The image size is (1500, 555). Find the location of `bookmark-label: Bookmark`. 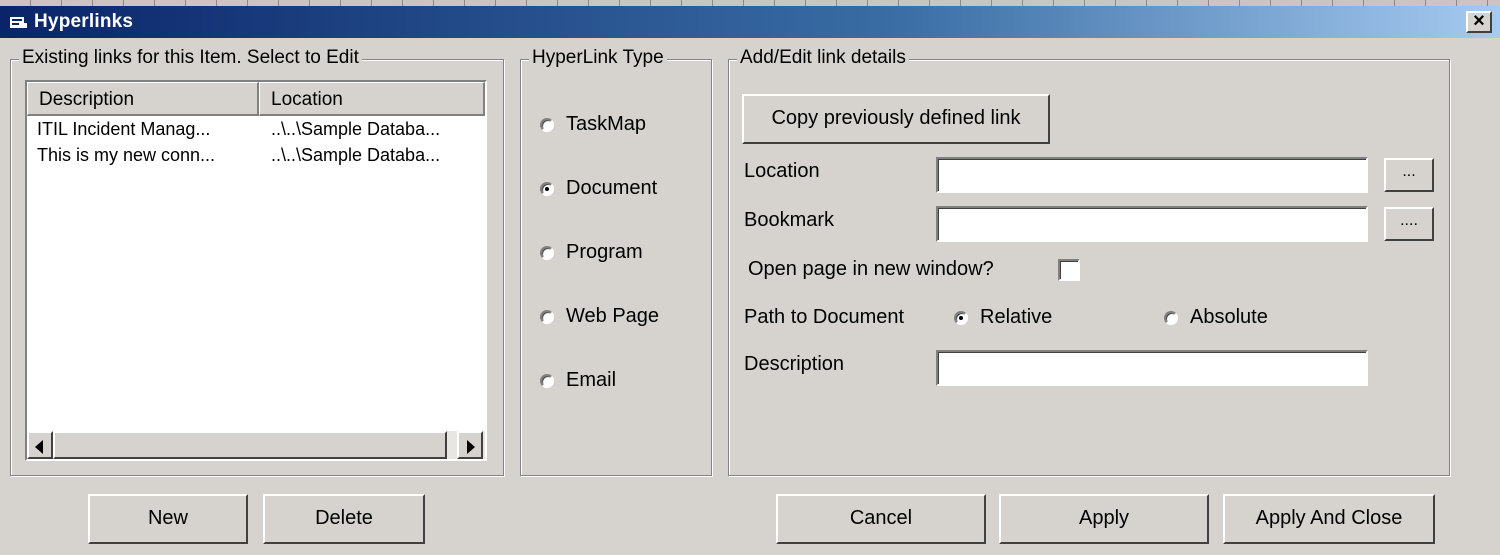

bookmark-label: Bookmark is located at coordinates (789, 220).